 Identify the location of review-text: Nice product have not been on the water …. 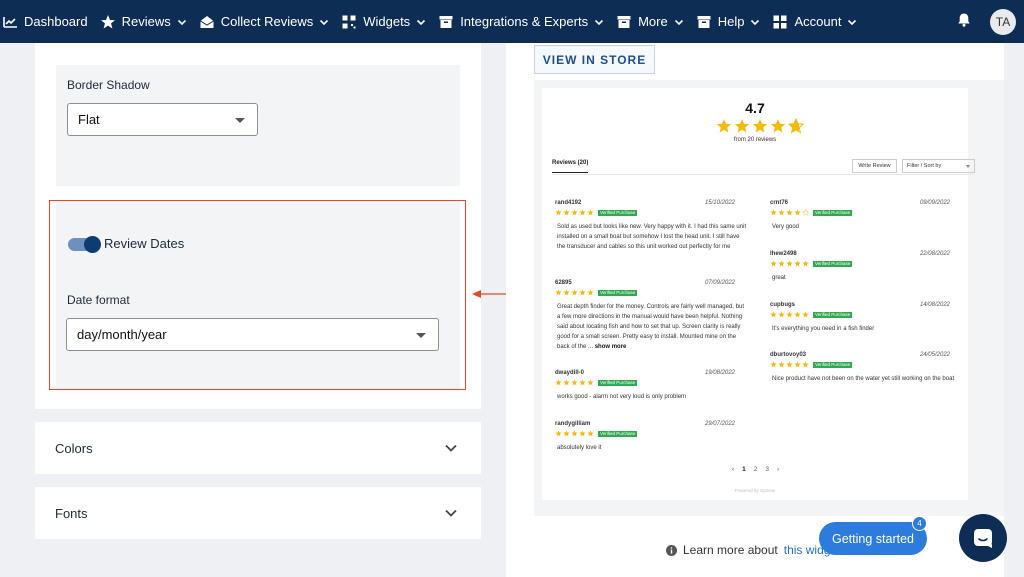
(867, 379).